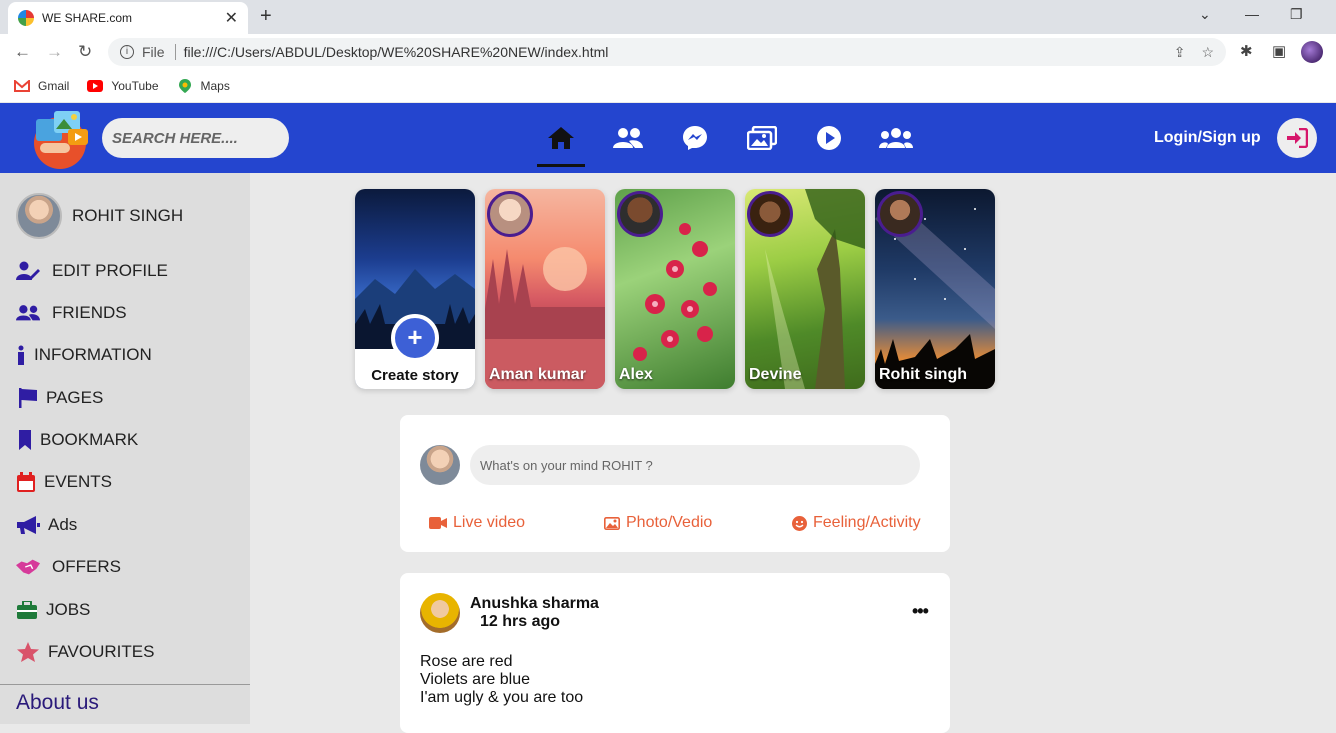 The image size is (1336, 733). I want to click on sidebar-item-events: EVENTS, so click(64, 482).